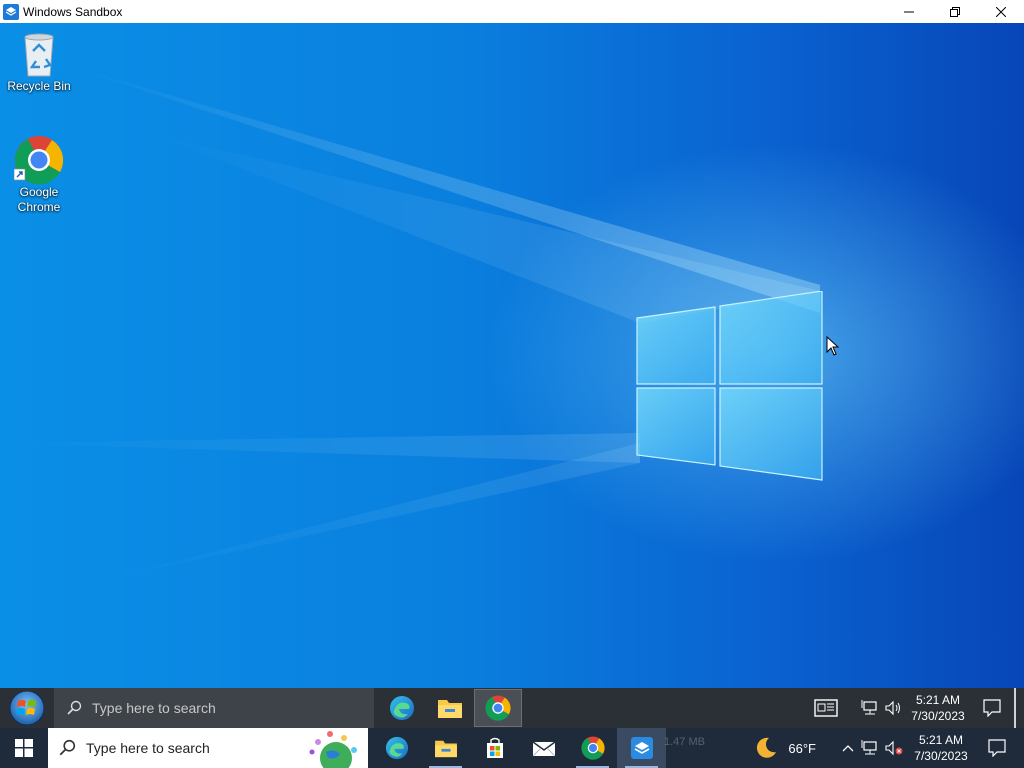  Describe the element at coordinates (729, 386) in the screenshot. I see `windows-wallpaper-logo` at that location.